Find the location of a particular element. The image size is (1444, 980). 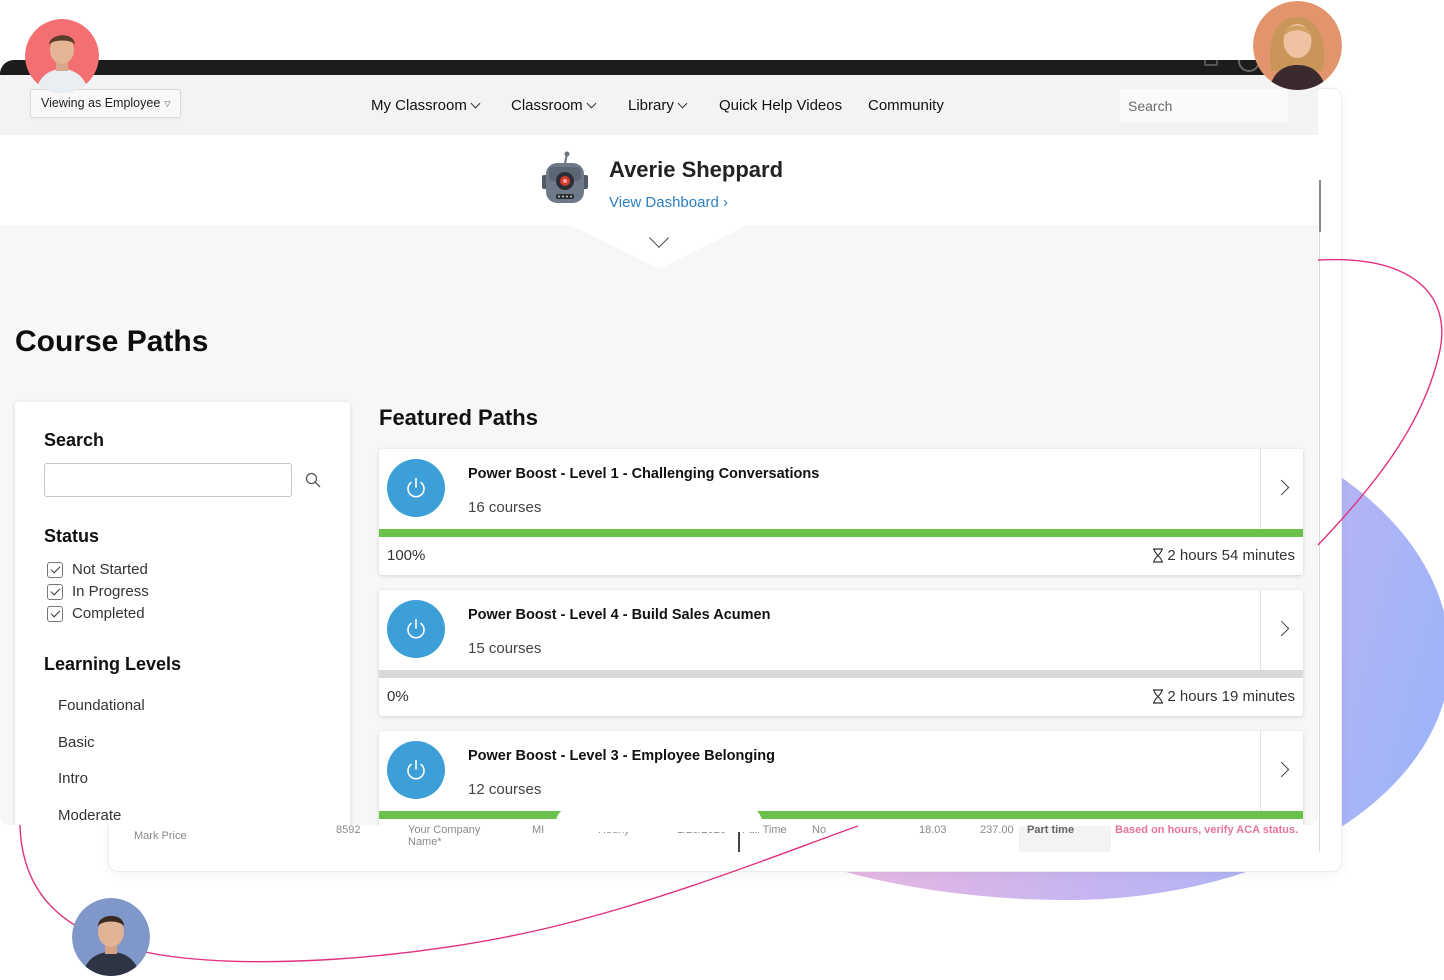

avatar-man-bottom is located at coordinates (111, 937).